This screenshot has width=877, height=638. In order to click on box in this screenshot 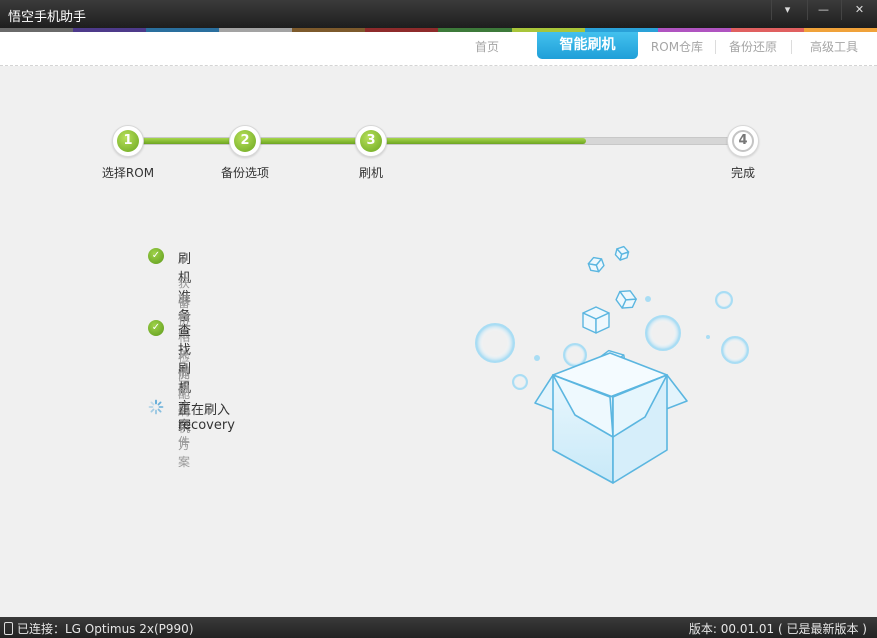, I will do `click(611, 418)`.